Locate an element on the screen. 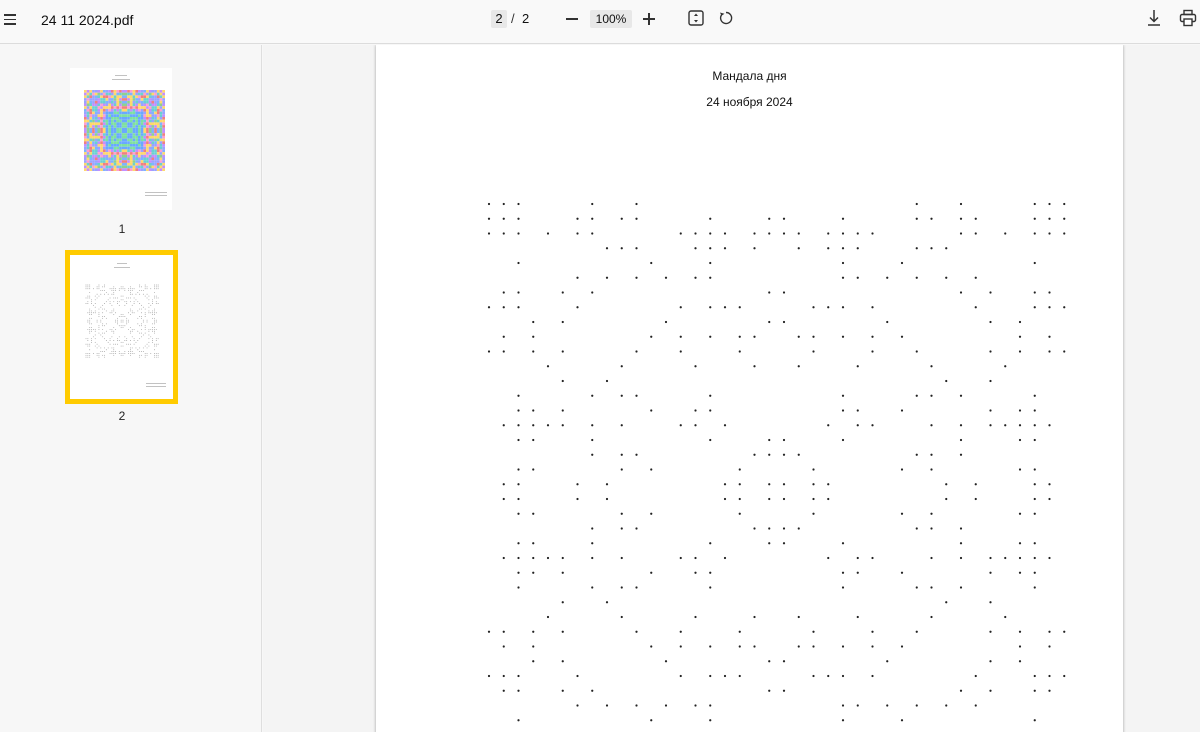 This screenshot has height=732, width=1200. mandala-color-thumbnail is located at coordinates (125, 135).